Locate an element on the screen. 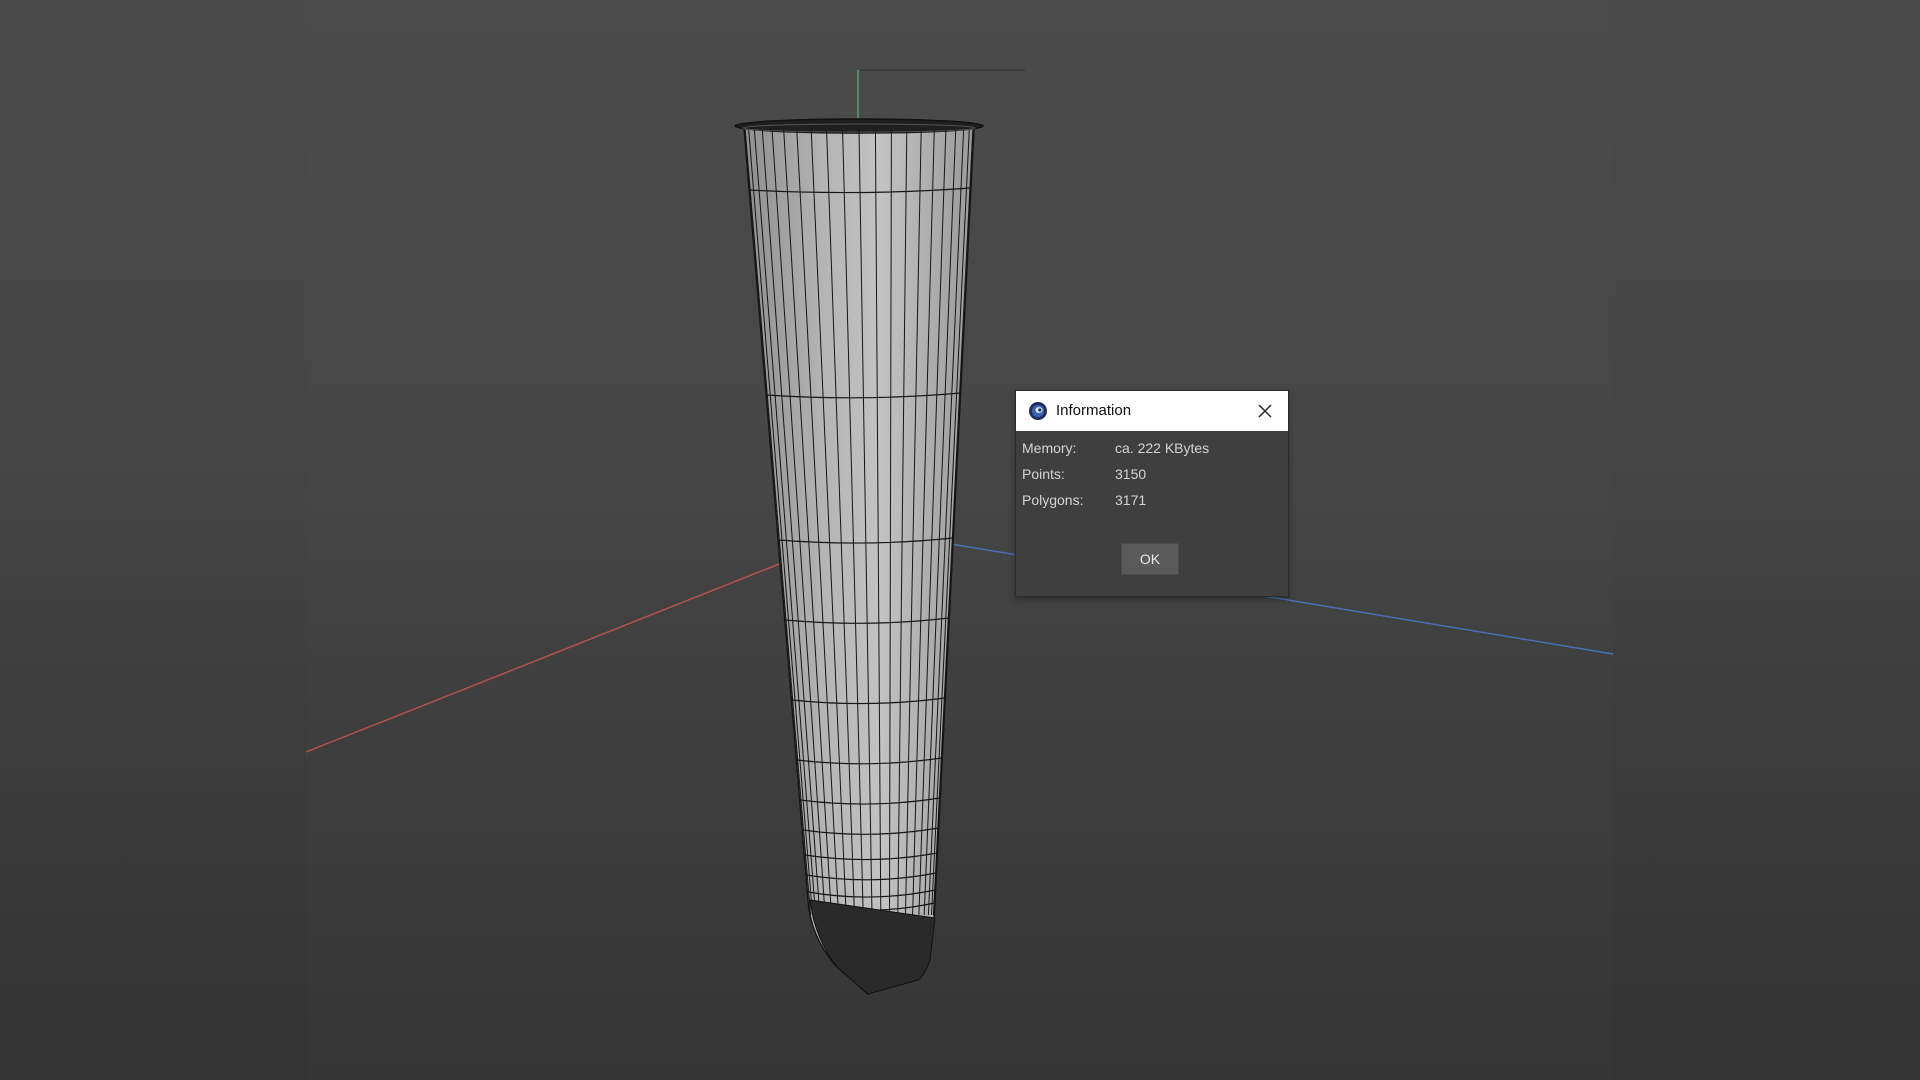  cone-body is located at coordinates (859, 561).